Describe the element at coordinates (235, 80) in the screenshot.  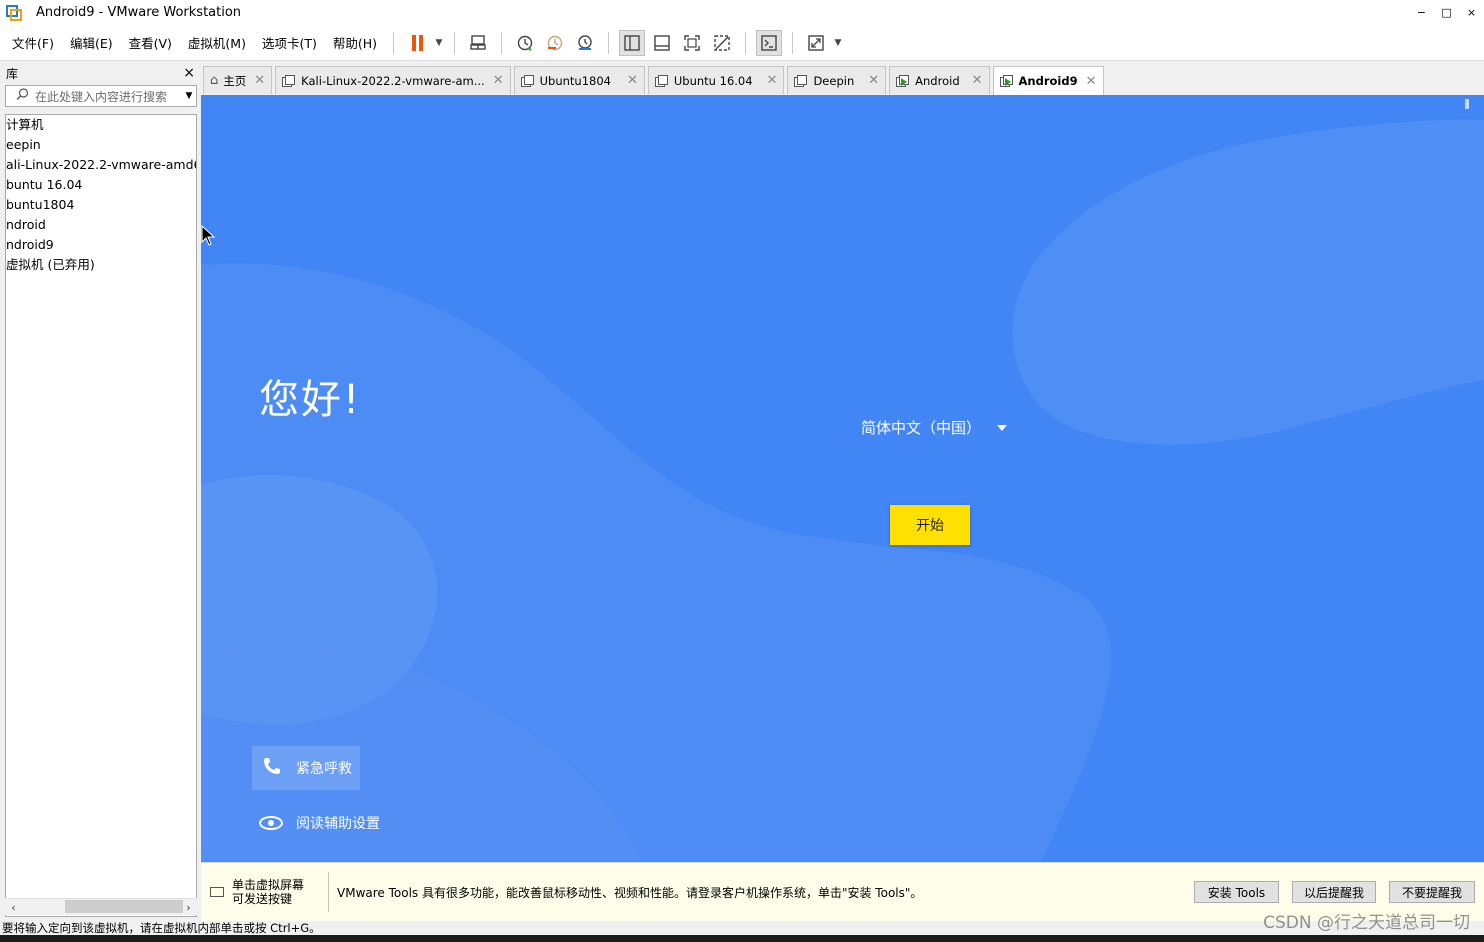
I see `tab-label: 主页` at that location.